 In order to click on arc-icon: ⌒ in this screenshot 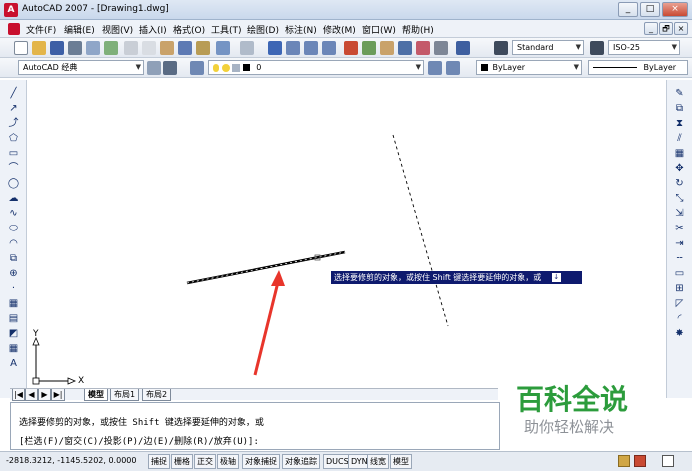, I will do `click(13, 169)`.